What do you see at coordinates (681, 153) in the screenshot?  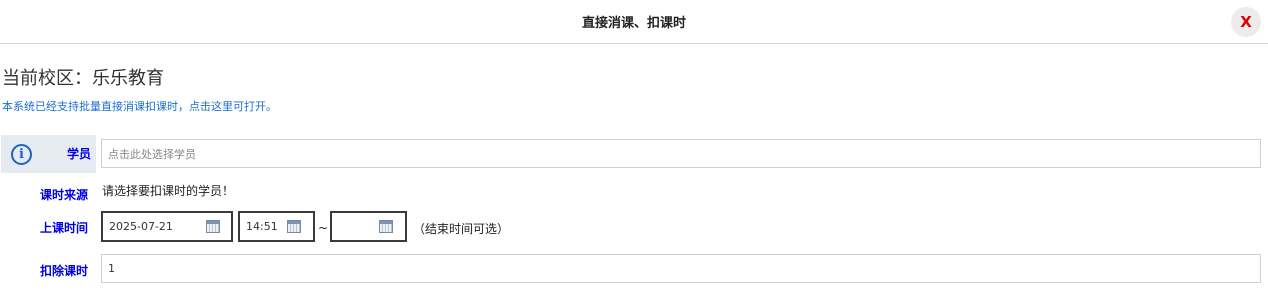 I see `student-input: 点击此处选择学员` at bounding box center [681, 153].